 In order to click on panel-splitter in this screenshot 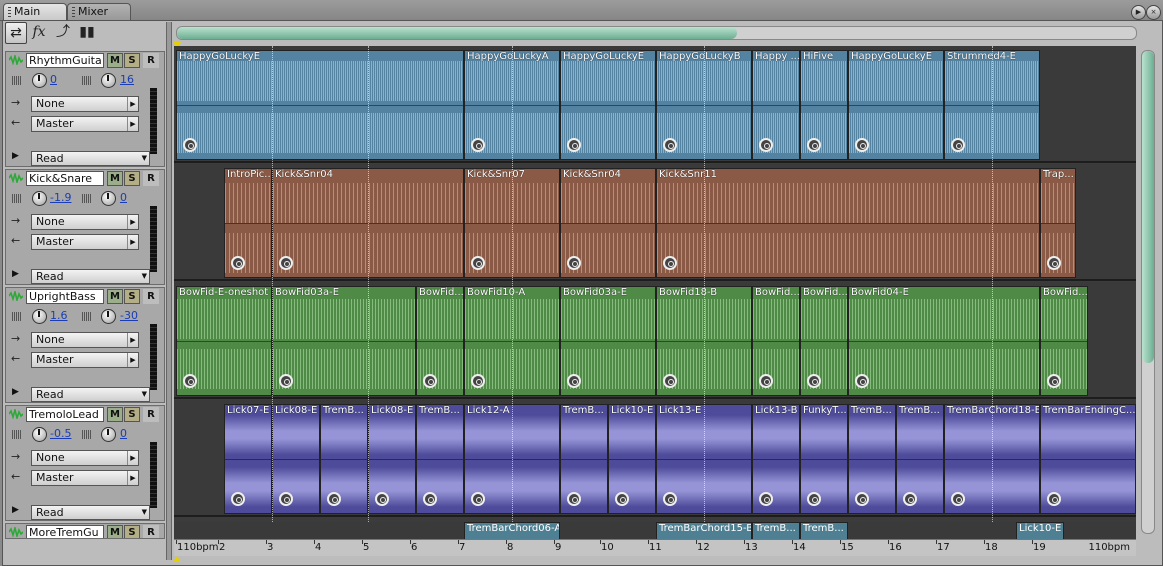, I will do `click(169, 291)`.